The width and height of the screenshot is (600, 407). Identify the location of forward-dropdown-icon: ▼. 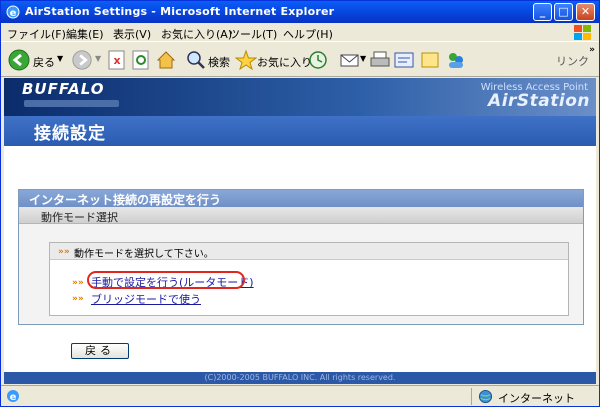
(98, 58).